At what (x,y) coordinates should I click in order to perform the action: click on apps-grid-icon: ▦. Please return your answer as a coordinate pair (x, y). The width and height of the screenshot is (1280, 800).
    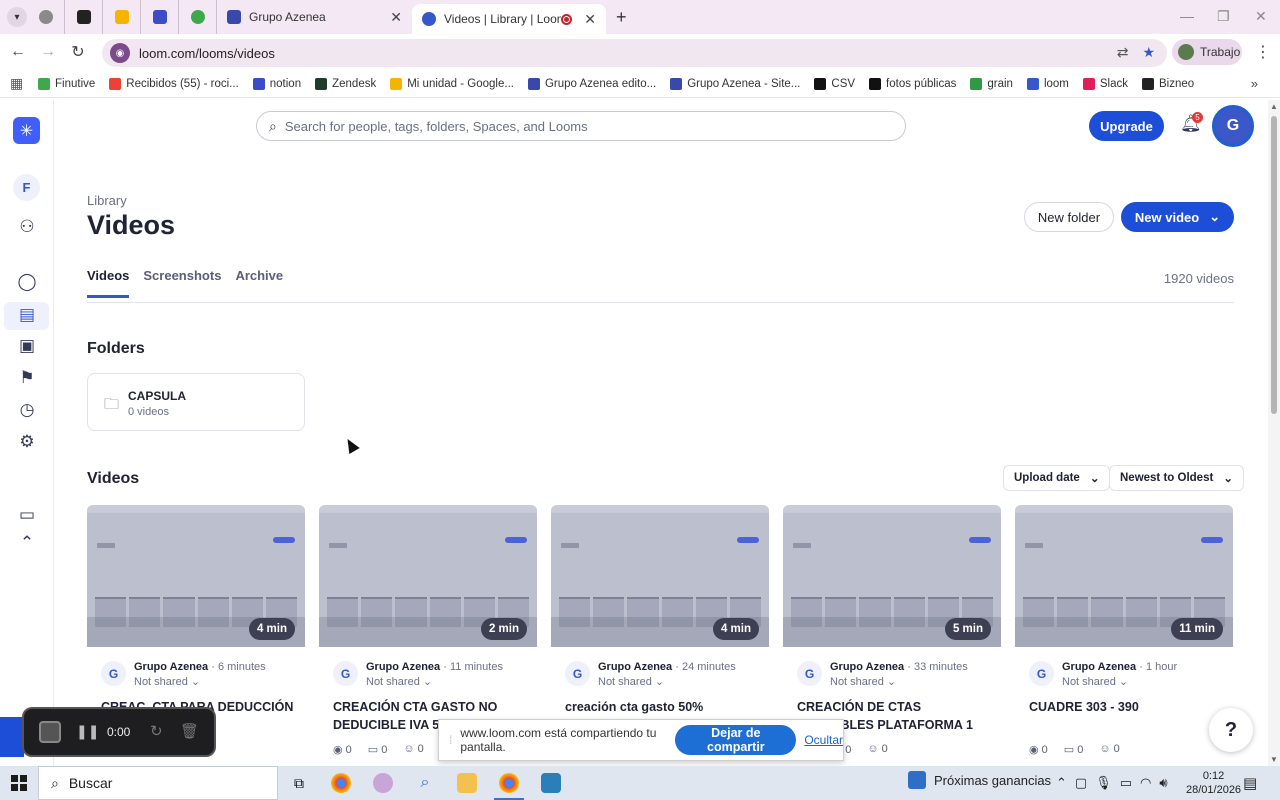
    Looking at the image, I should click on (24, 83).